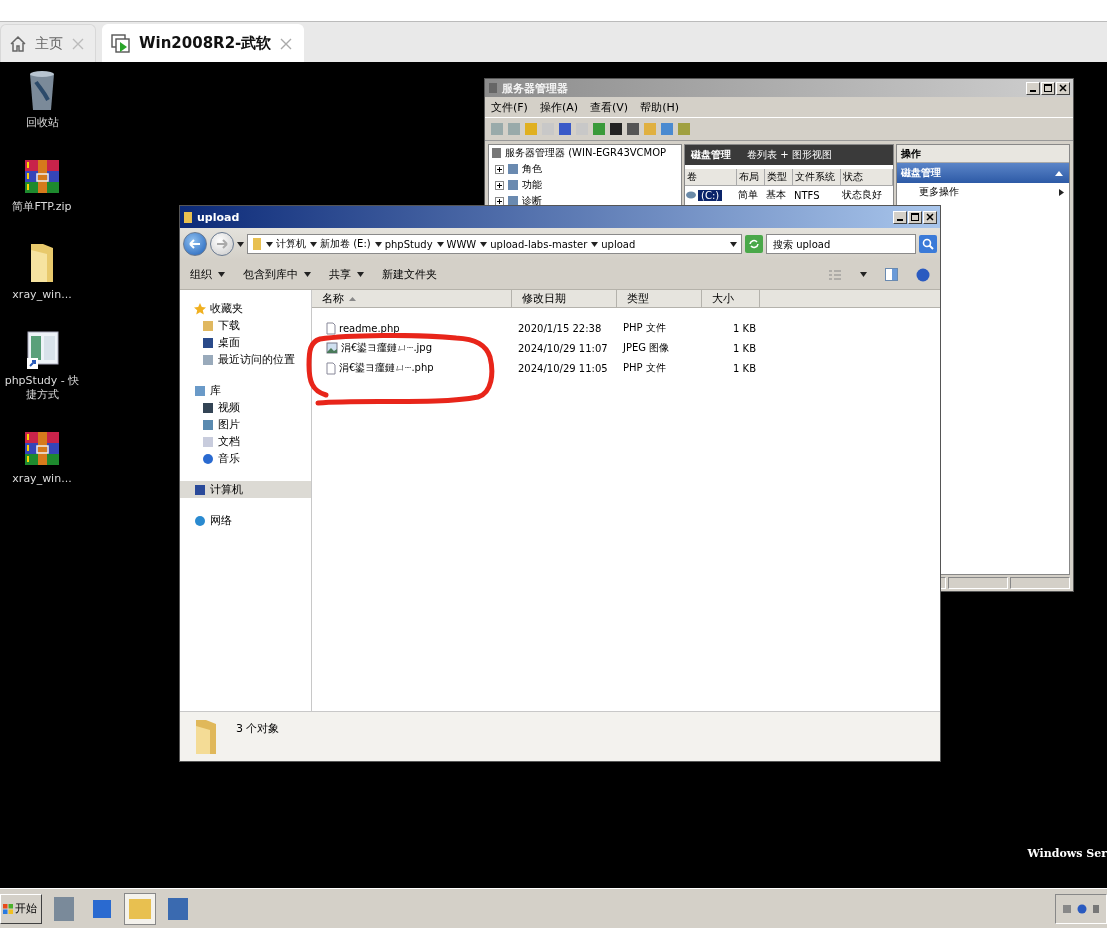  What do you see at coordinates (532, 185) in the screenshot?
I see `tree-item: 功能` at bounding box center [532, 185].